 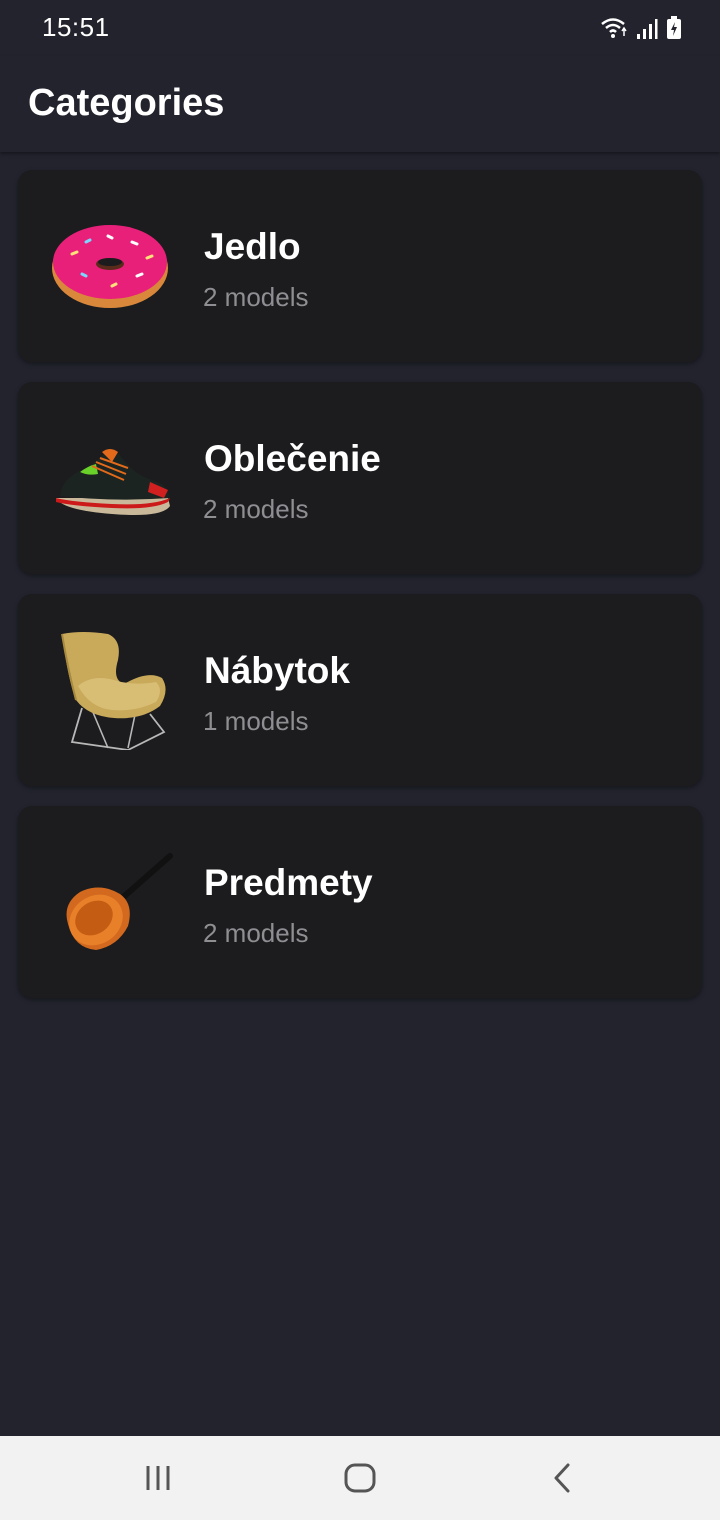 I want to click on category-card-jedlo: Jedlo 2 models, so click(x=360, y=266).